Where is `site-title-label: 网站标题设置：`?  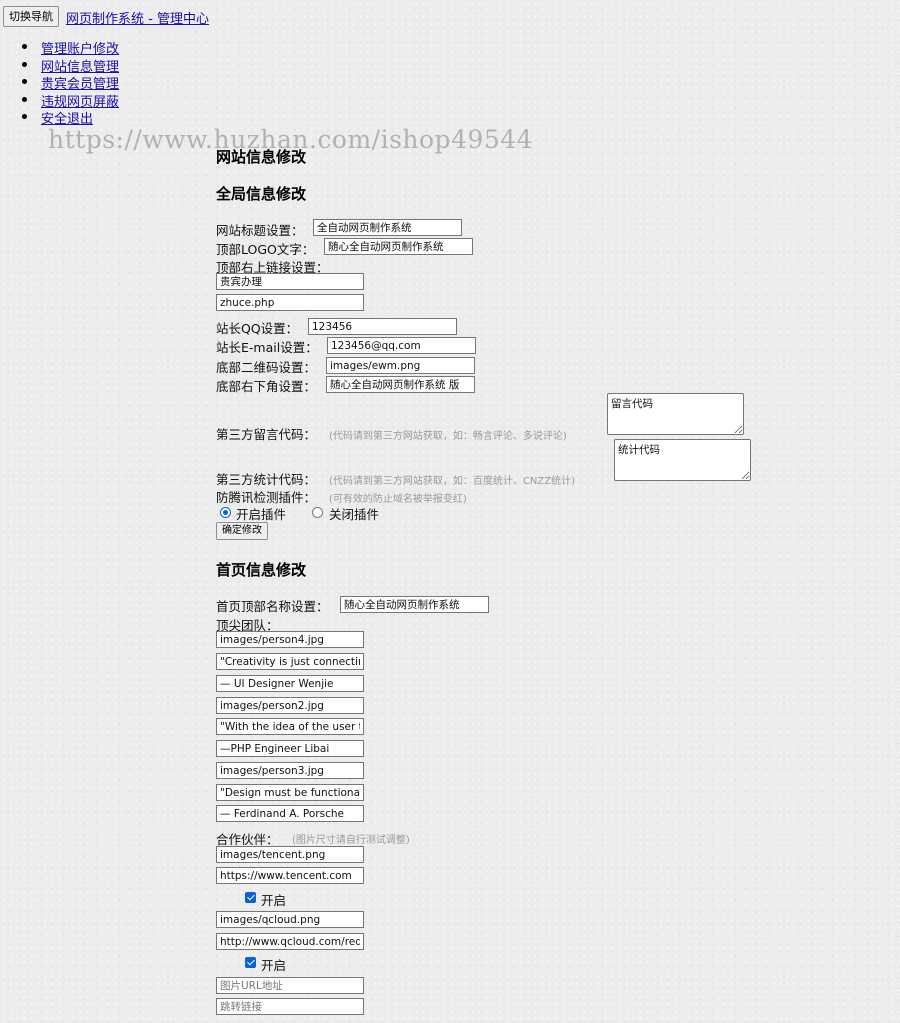
site-title-label: 网站标题设置： is located at coordinates (260, 230).